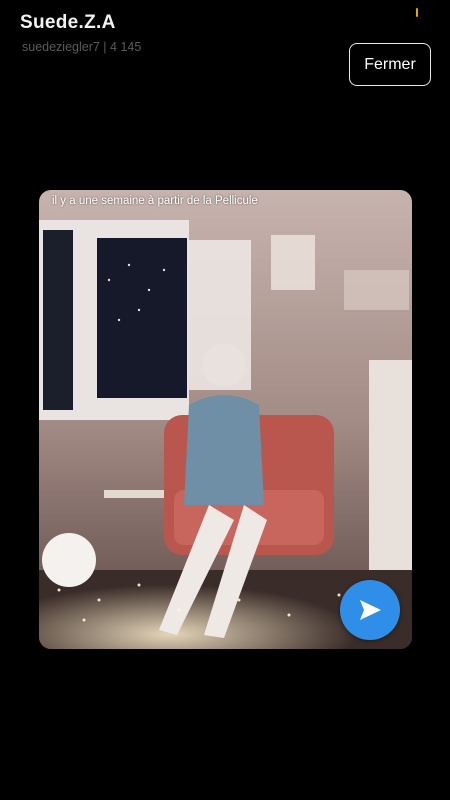 This screenshot has height=800, width=450. Describe the element at coordinates (417, 12) in the screenshot. I see `status-indicator` at that location.